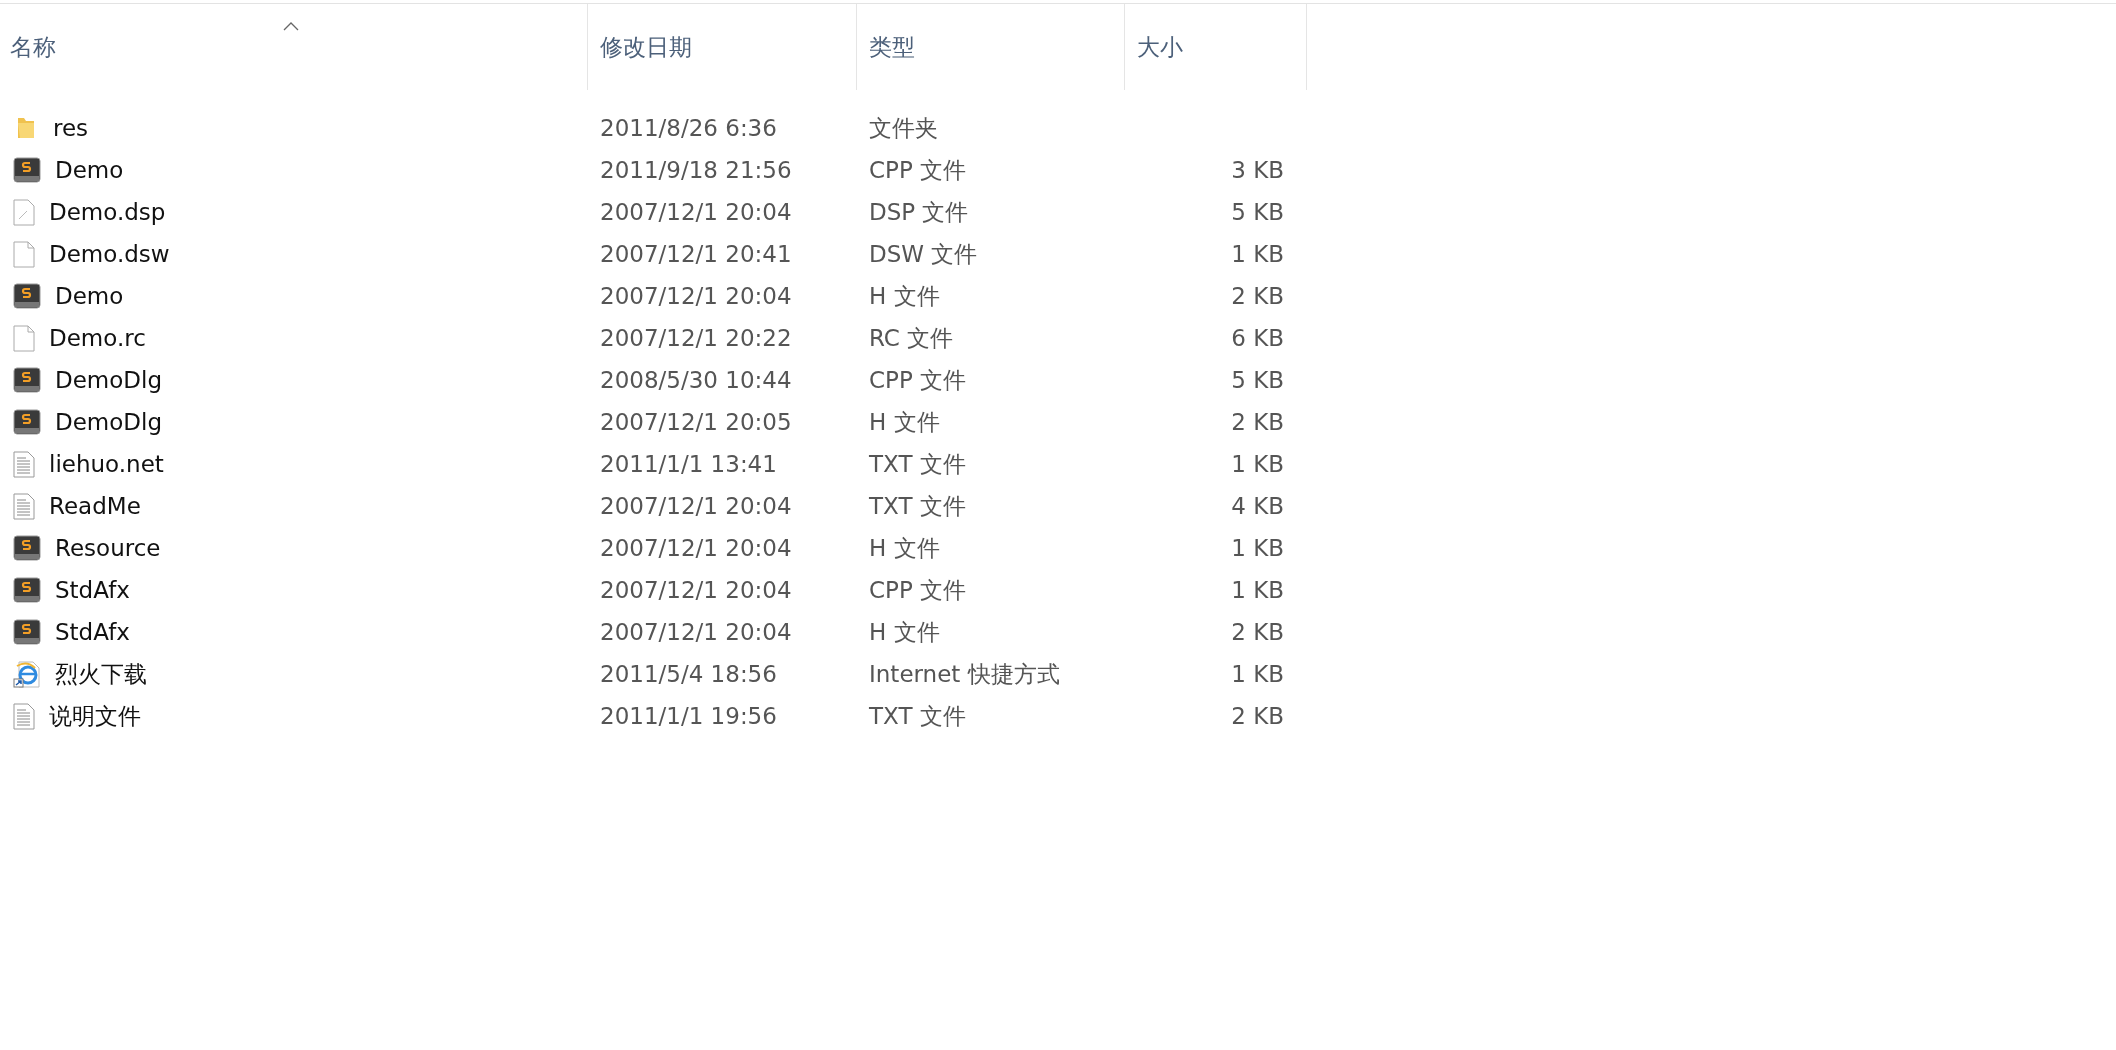  Describe the element at coordinates (71, 128) in the screenshot. I see `file-name: res` at that location.